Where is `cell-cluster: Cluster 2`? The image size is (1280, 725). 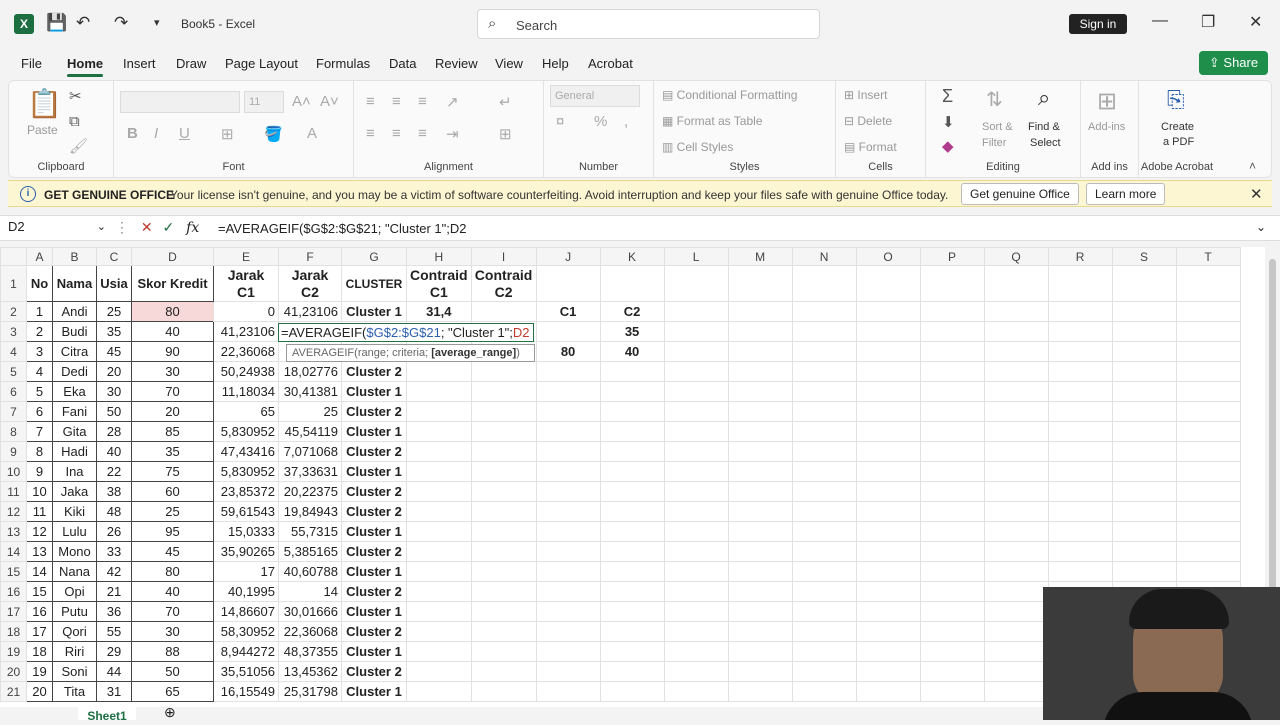
cell-cluster: Cluster 2 is located at coordinates (374, 451).